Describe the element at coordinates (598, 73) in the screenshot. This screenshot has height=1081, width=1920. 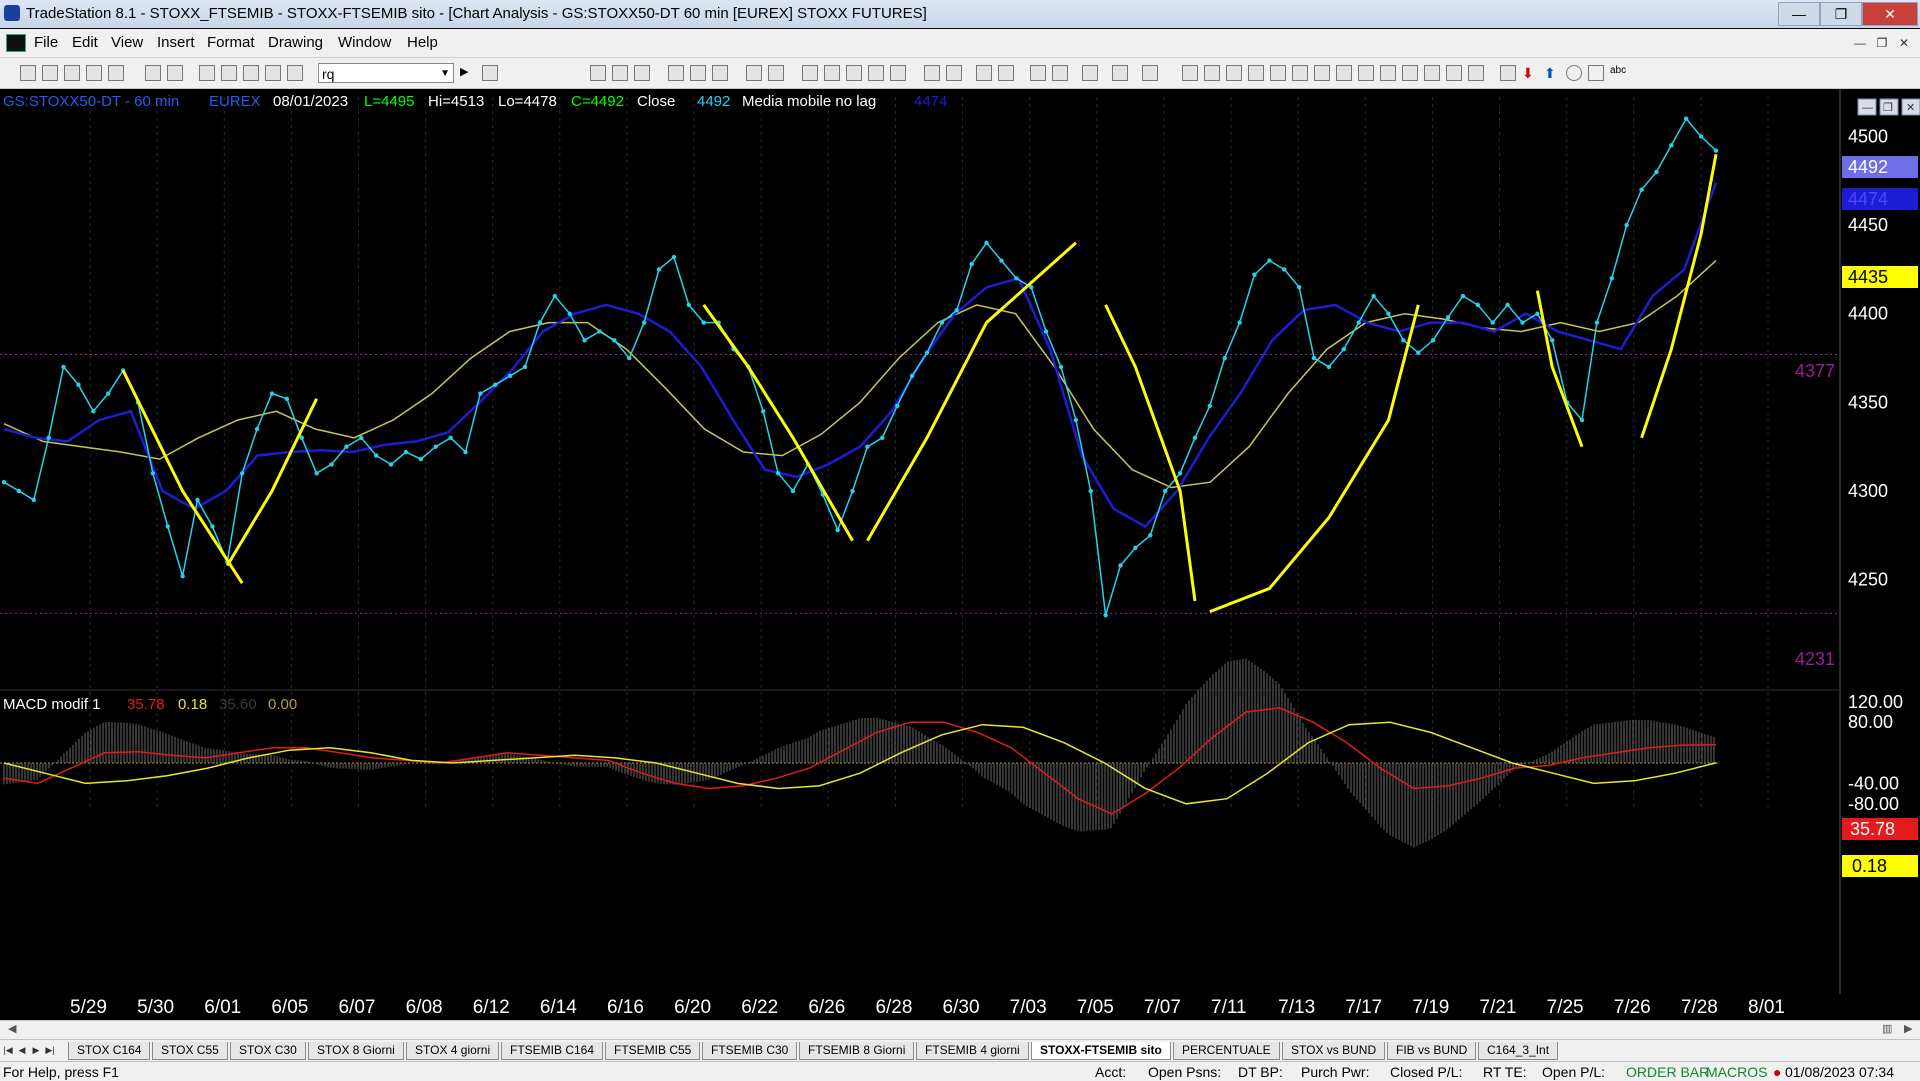
I see `format-icon` at that location.